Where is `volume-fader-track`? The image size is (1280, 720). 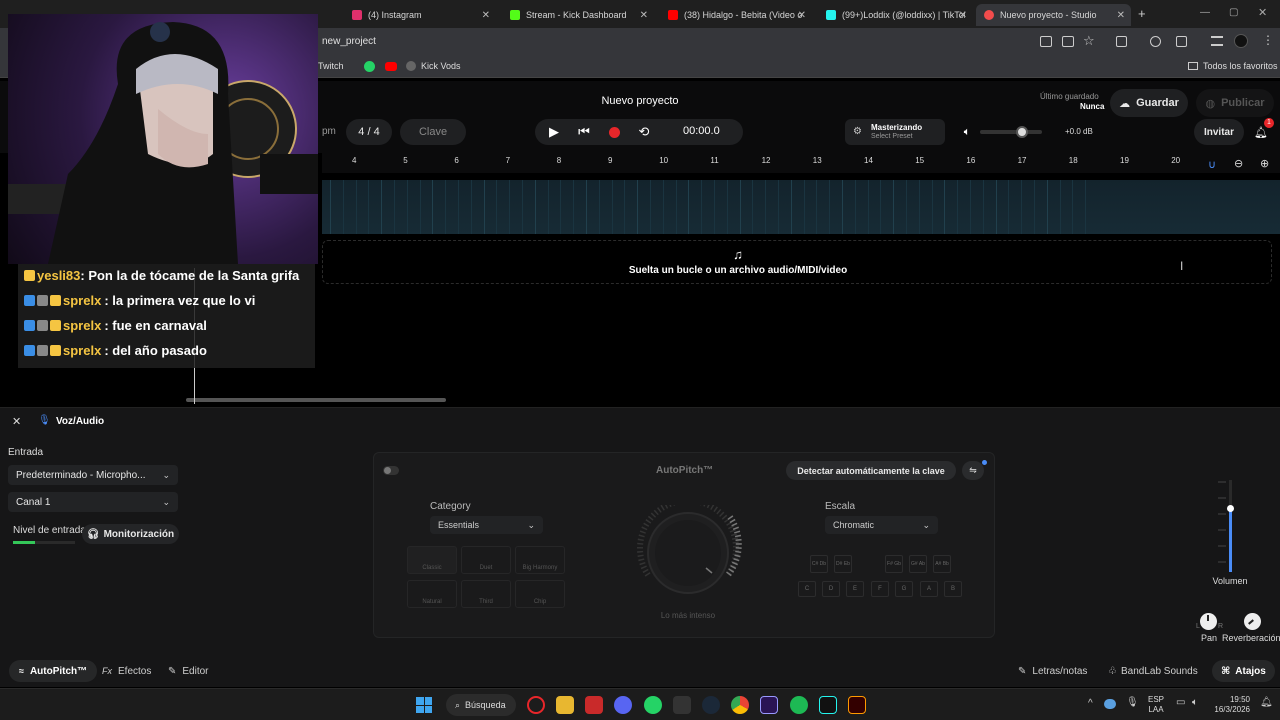 volume-fader-track is located at coordinates (1230, 526).